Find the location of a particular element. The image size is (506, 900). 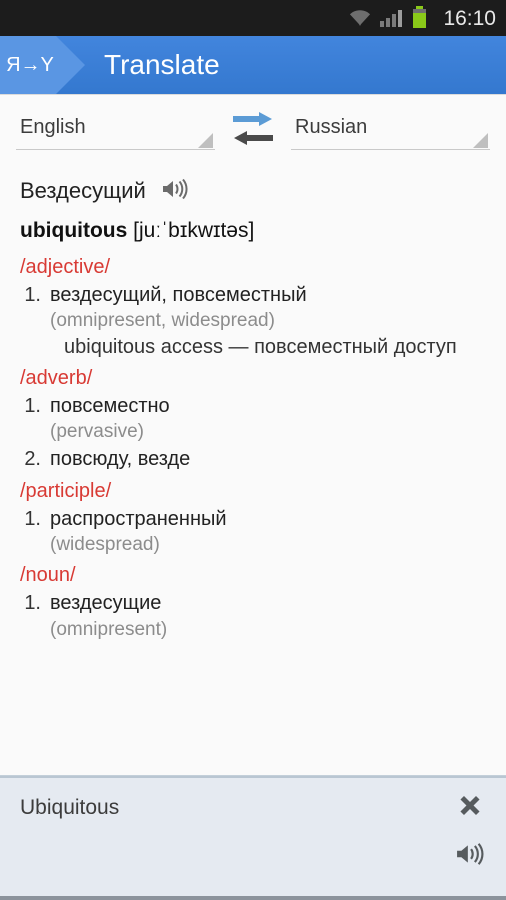

arrow-left-icon is located at coordinates (253, 137).